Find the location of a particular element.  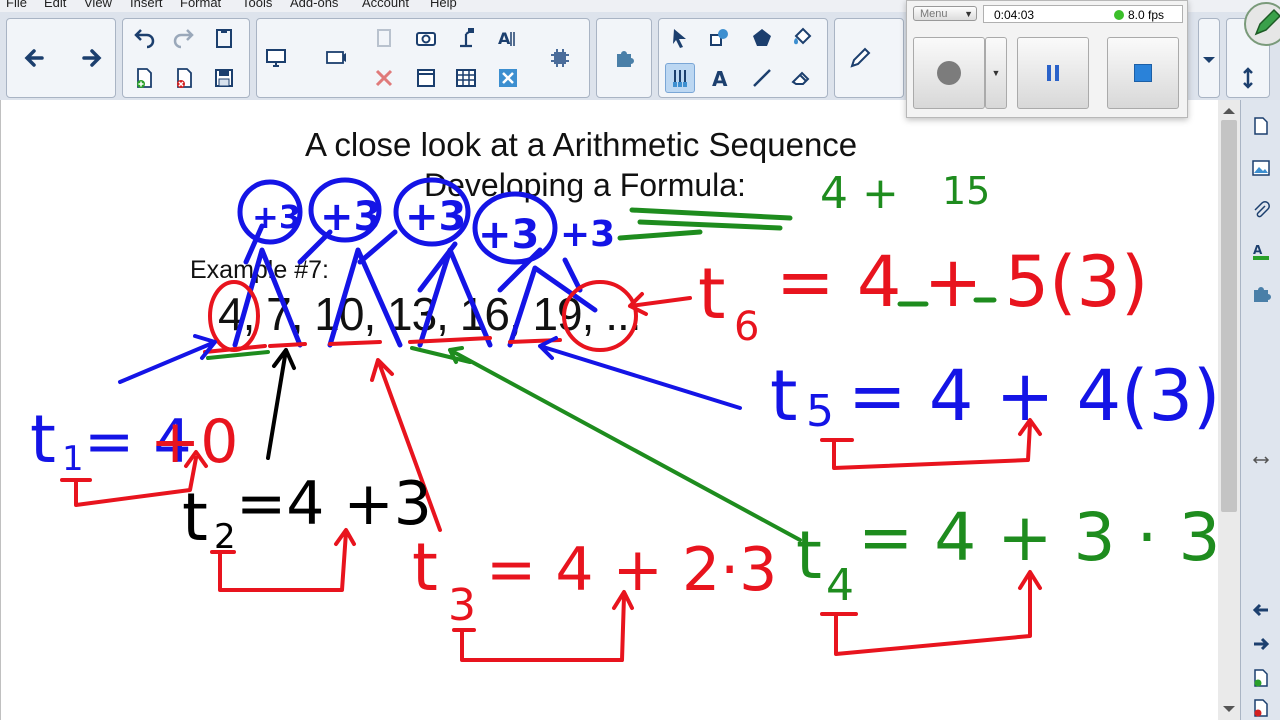

delete-icon is located at coordinates (384, 78).